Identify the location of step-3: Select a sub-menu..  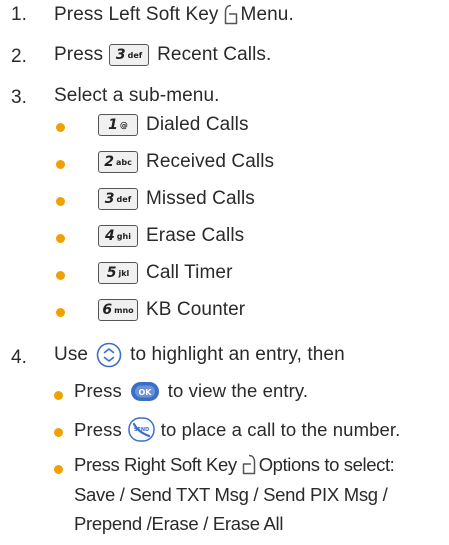
(137, 96).